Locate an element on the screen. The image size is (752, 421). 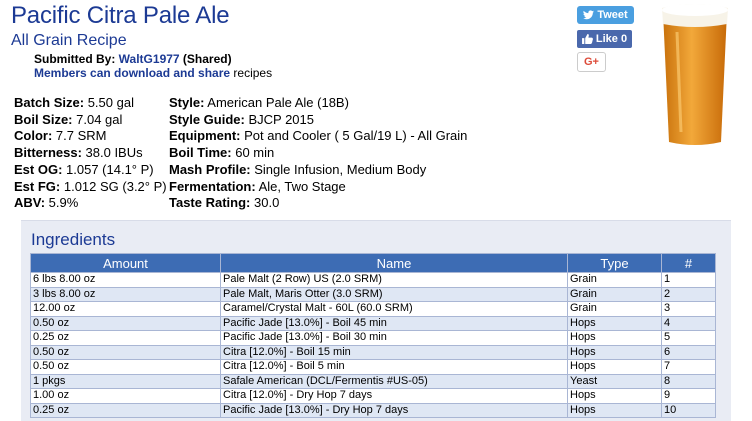
cell-name: Citra [12.0%] - Dry Hop 7 days is located at coordinates (394, 396).